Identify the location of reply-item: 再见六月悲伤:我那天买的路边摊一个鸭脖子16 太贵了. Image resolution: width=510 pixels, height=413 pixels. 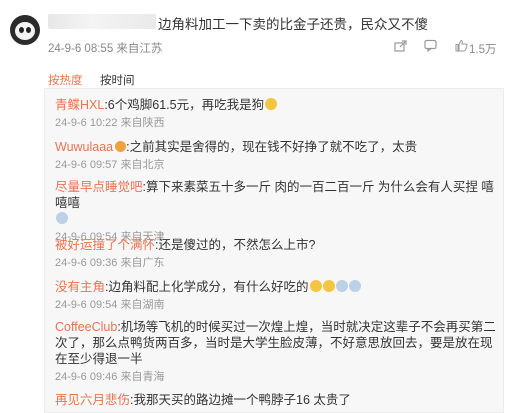
(277, 400).